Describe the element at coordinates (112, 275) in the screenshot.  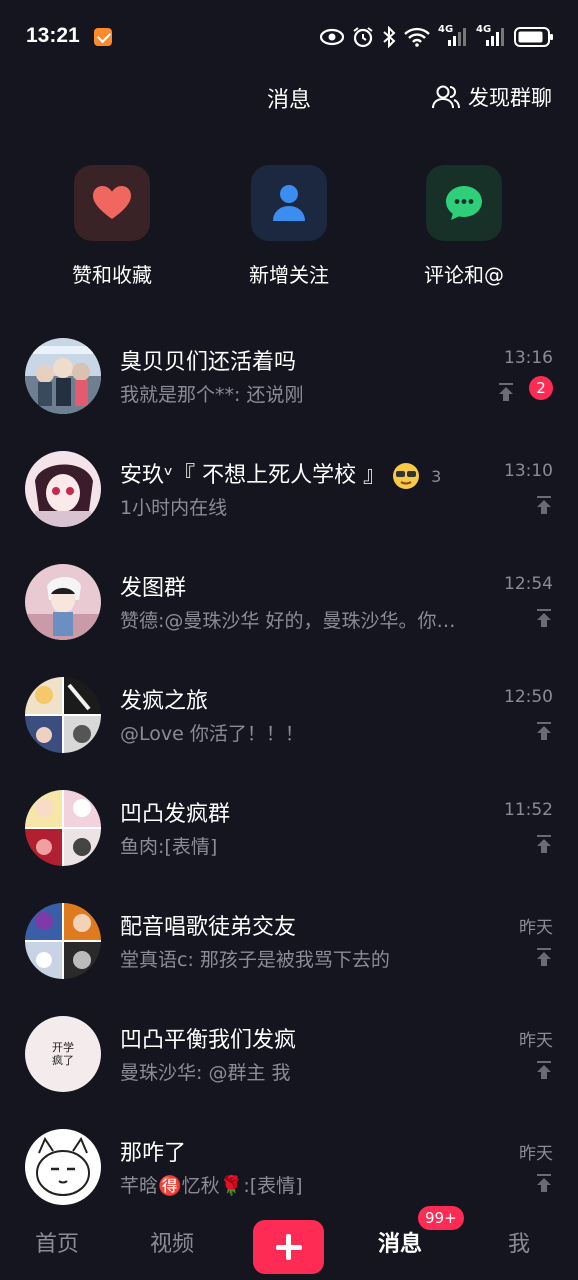
I see `quick-label-likes: 赞和收藏` at that location.